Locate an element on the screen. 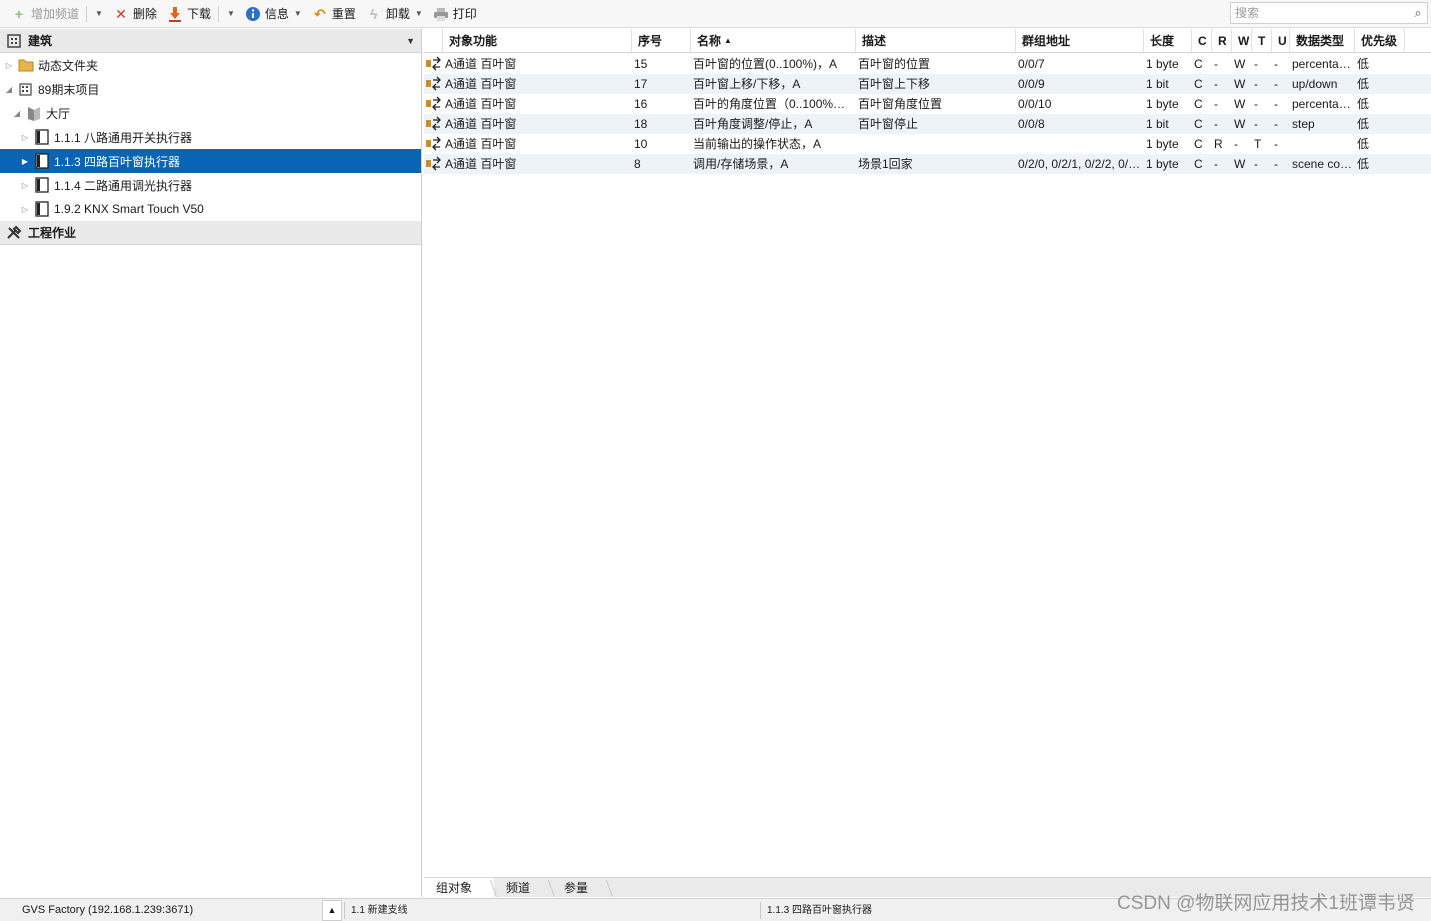  cell-description: 百叶窗停止 is located at coordinates (888, 124).